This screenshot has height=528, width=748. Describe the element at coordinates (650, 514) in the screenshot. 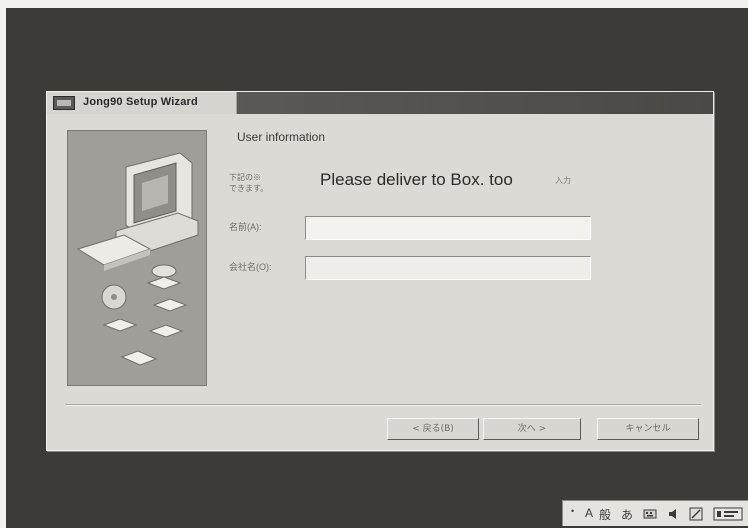

I see `keyboard-icon` at that location.